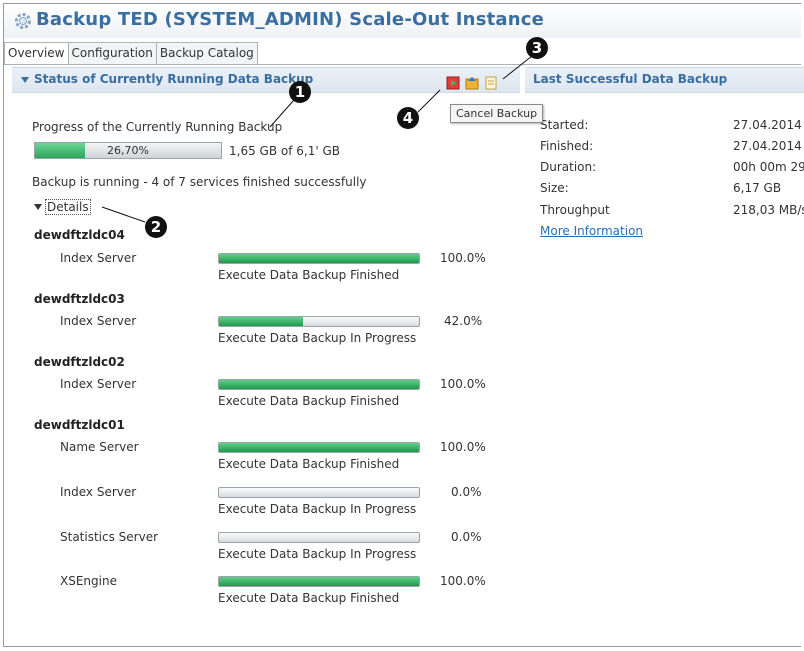  What do you see at coordinates (575, 210) in the screenshot?
I see `last-throughput-label: Throughput` at bounding box center [575, 210].